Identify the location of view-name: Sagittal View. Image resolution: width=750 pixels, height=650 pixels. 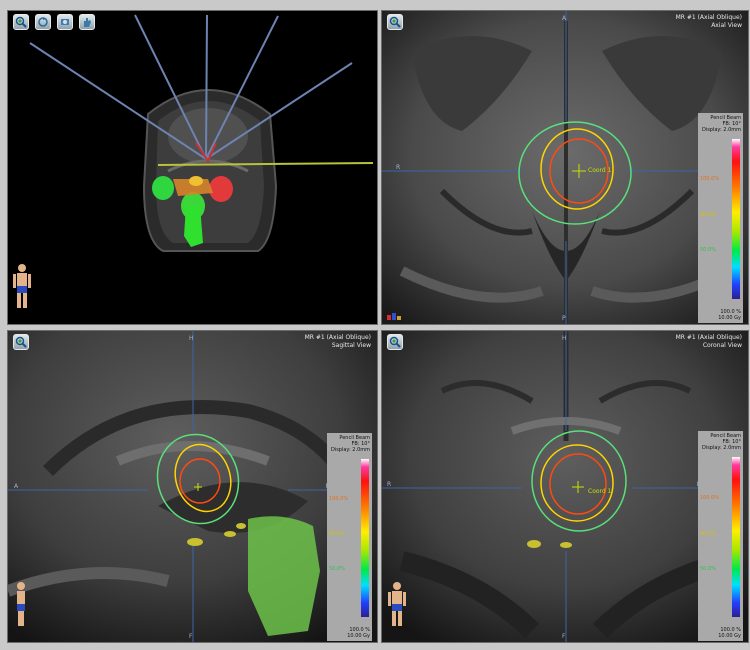
(351, 345).